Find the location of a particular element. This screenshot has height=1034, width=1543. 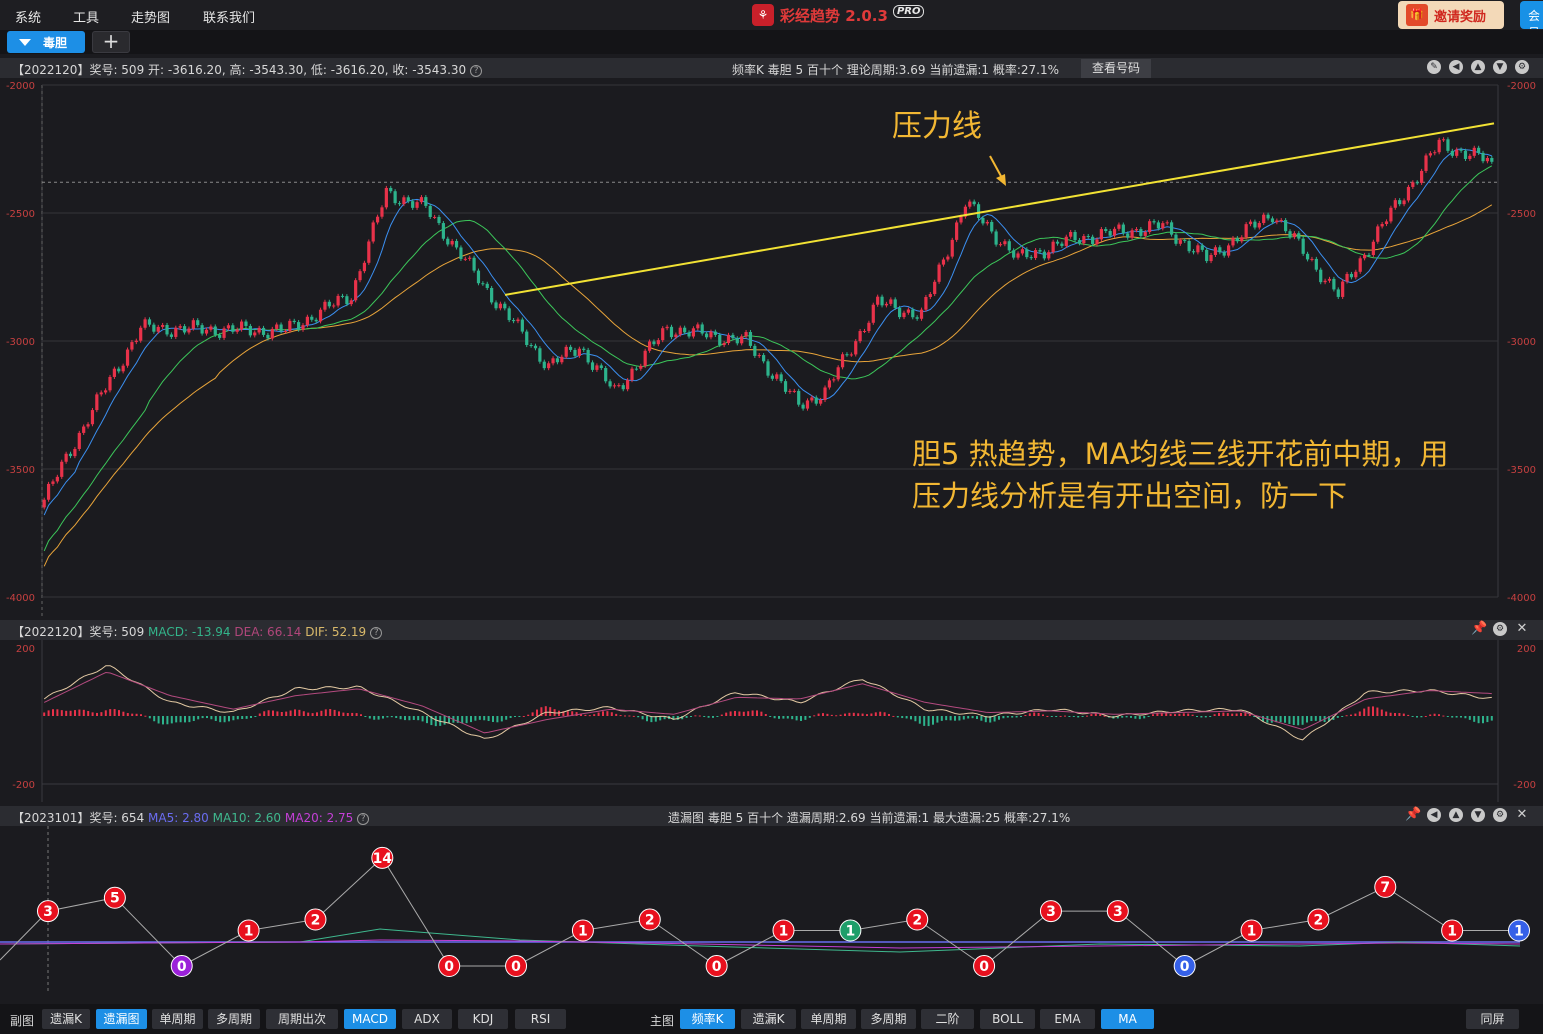

sub-macd-button: MACD is located at coordinates (370, 1019).